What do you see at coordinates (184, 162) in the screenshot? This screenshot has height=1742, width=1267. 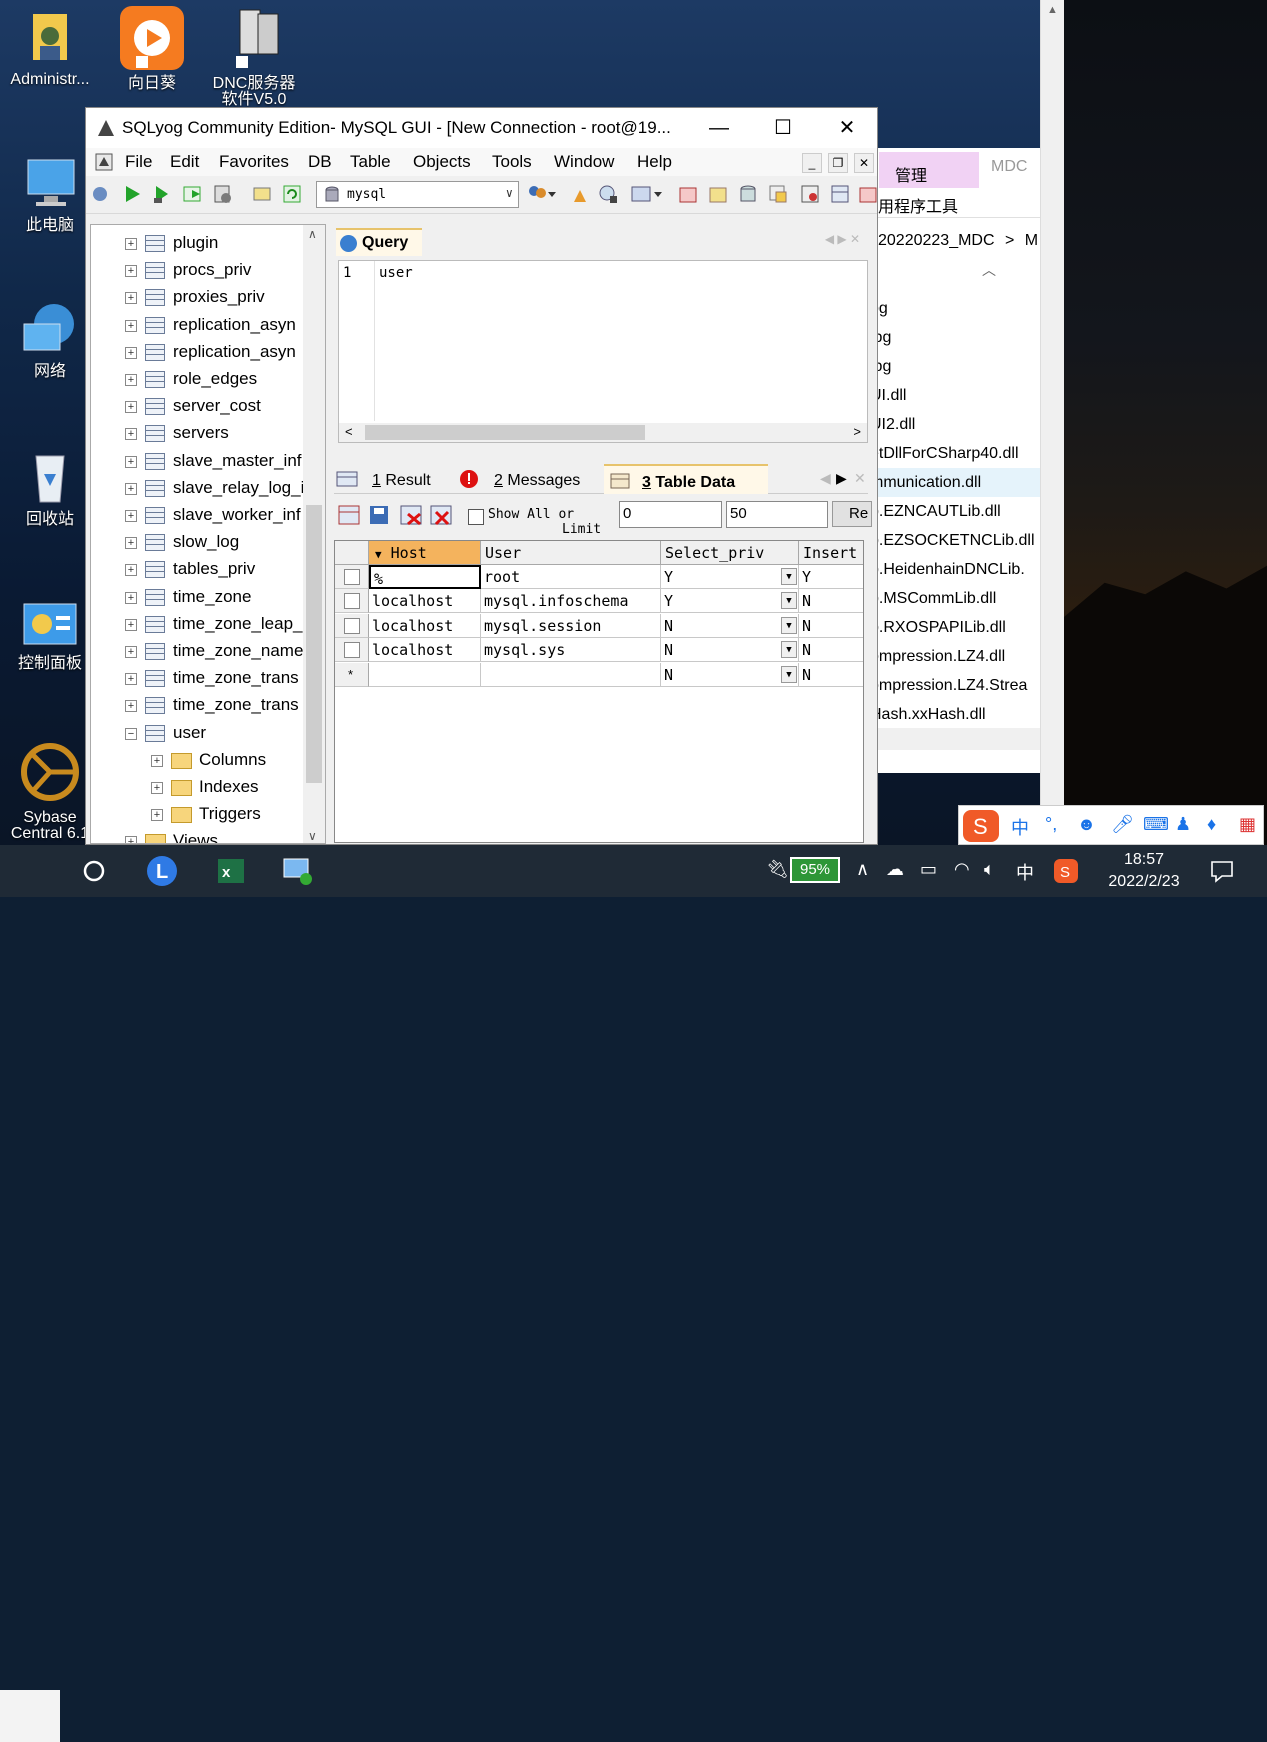 I see `menu-edit: Edit` at bounding box center [184, 162].